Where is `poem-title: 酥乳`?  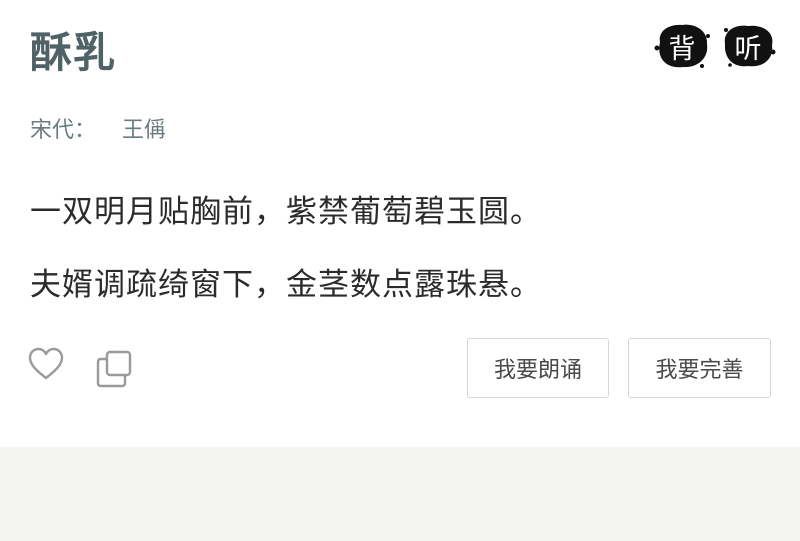
poem-title: 酥乳 is located at coordinates (73, 53).